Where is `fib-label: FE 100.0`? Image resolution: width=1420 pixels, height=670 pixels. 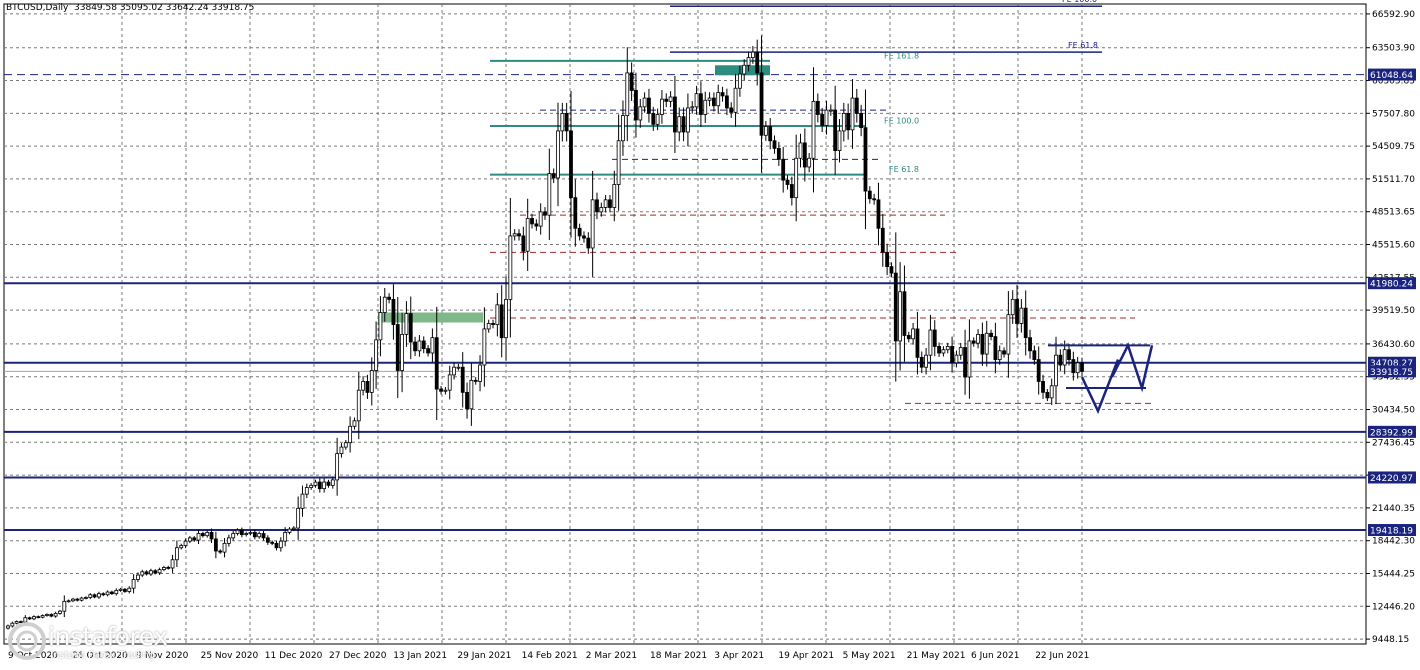
fib-label: FE 100.0 is located at coordinates (901, 120).